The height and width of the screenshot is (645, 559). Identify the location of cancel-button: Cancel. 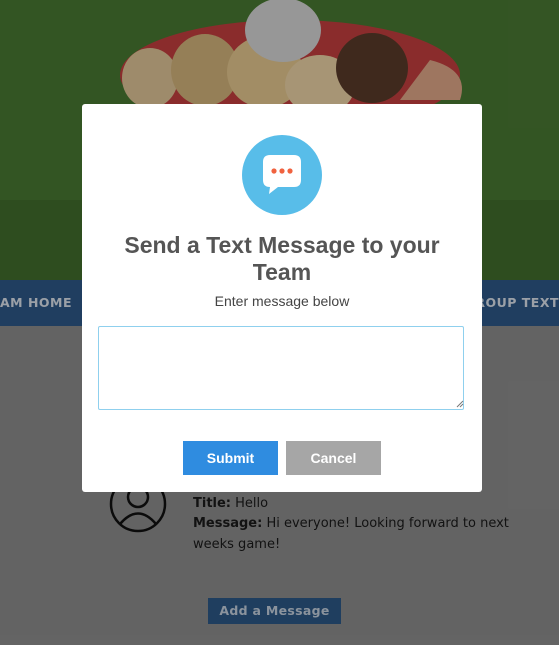
(333, 458).